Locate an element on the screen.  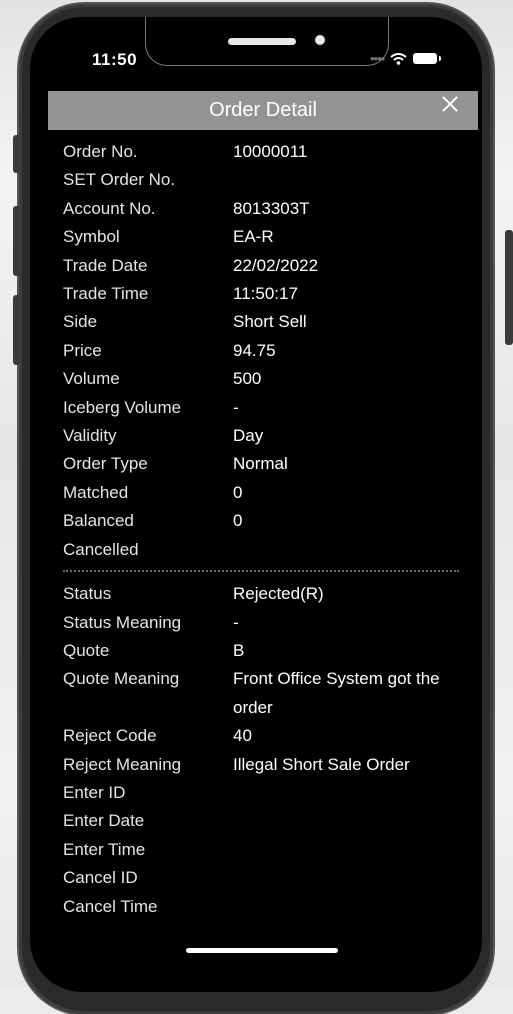
detail-row-order-no: Order No. 10000011 is located at coordinates (268, 152).